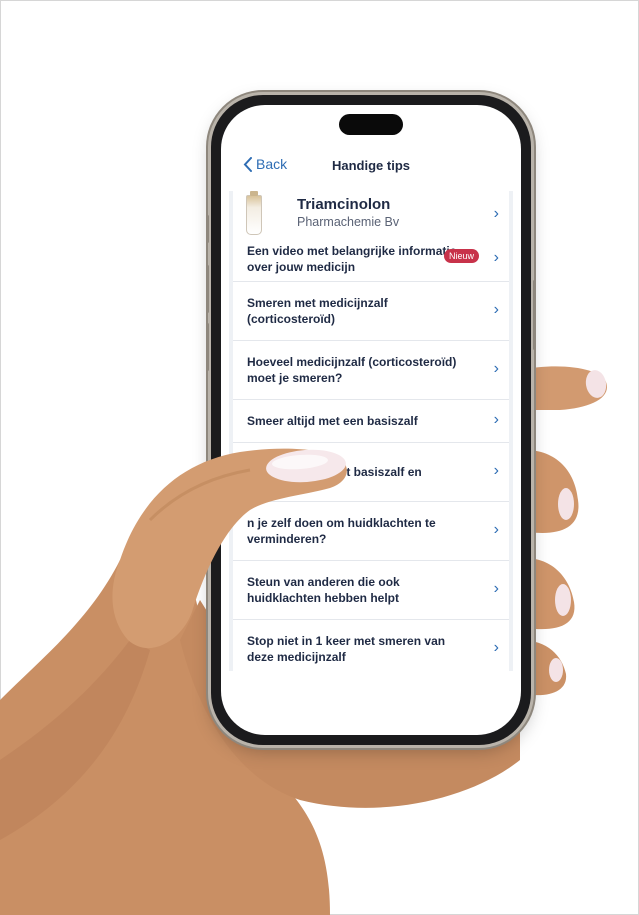 This screenshot has height=915, width=639. Describe the element at coordinates (371, 124) in the screenshot. I see `dynamic-island` at that location.